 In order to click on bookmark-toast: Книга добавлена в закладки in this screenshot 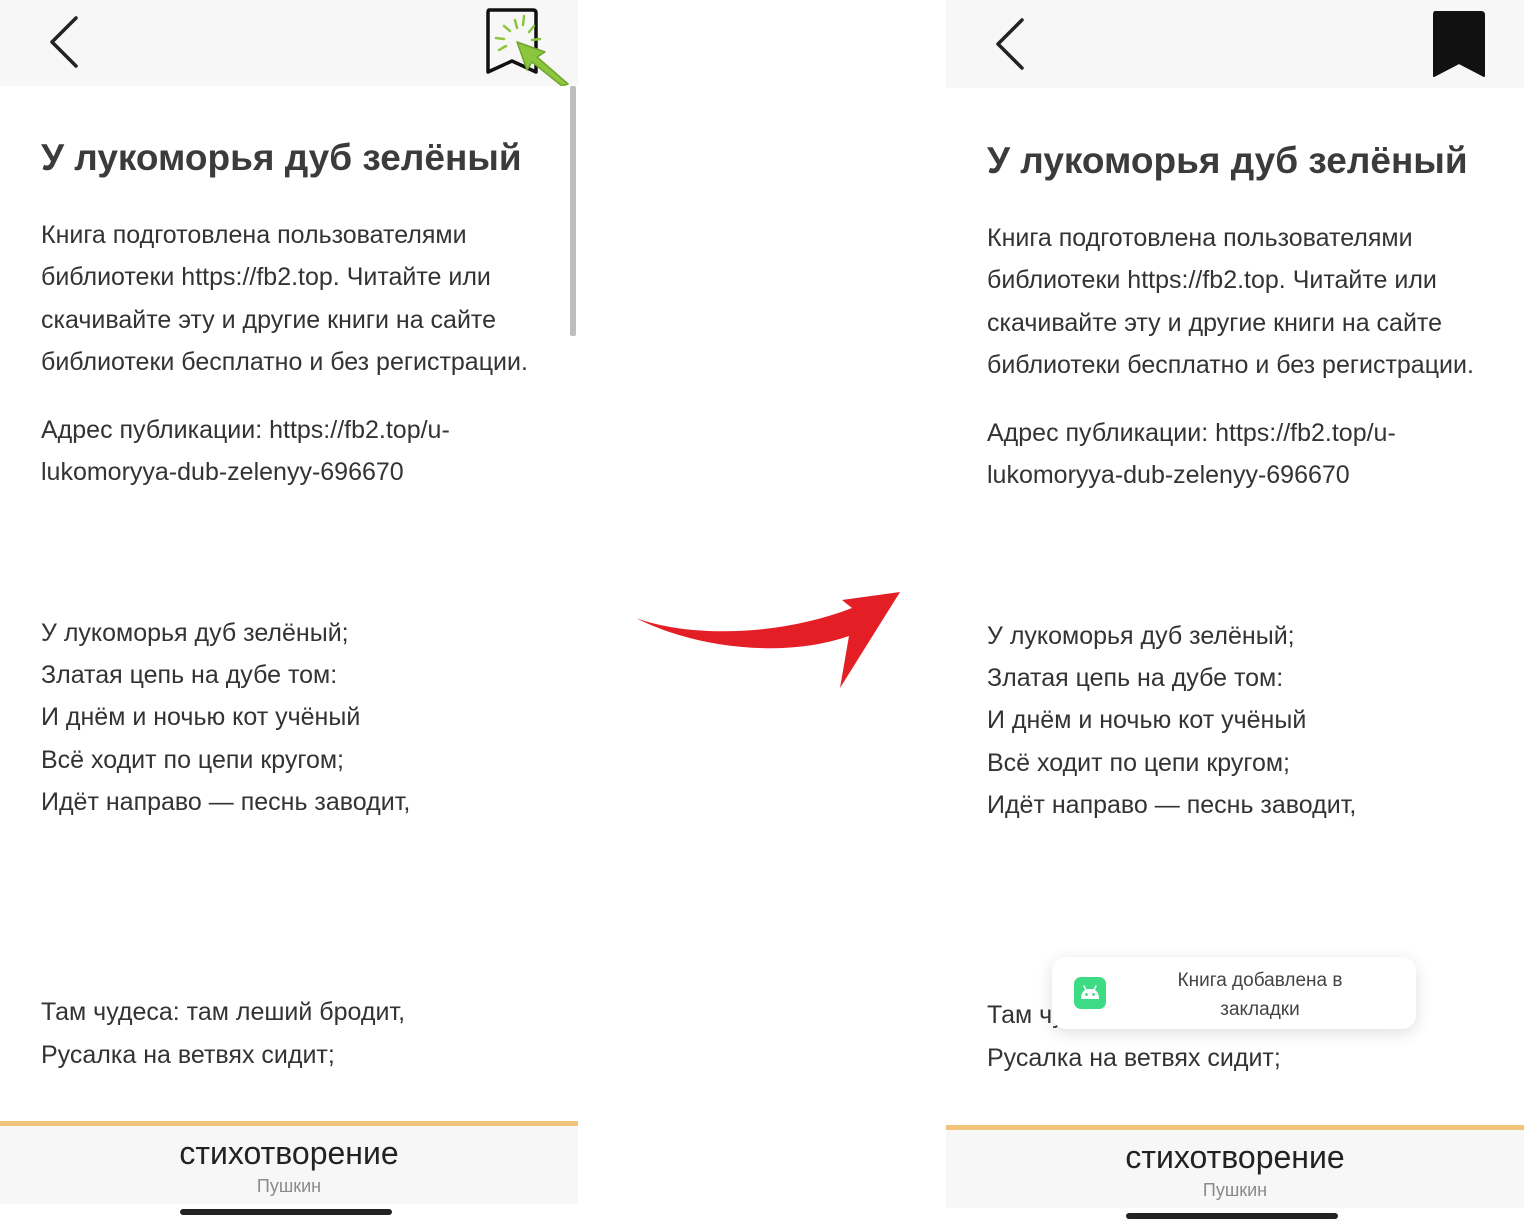, I will do `click(1234, 993)`.